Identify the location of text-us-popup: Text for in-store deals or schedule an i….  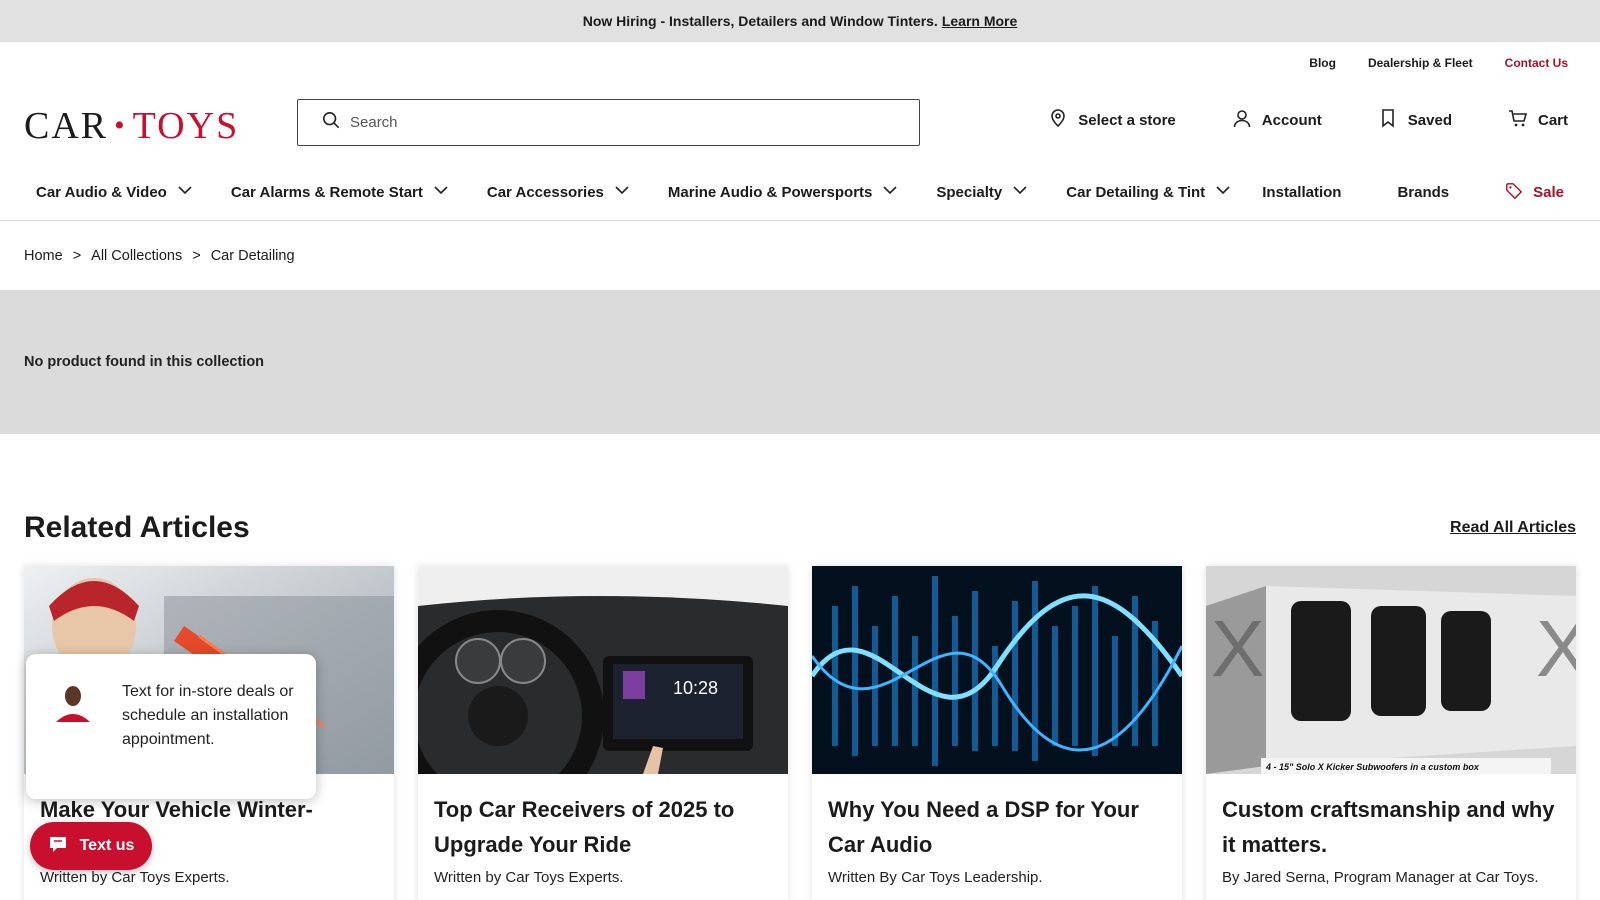
(171, 726).